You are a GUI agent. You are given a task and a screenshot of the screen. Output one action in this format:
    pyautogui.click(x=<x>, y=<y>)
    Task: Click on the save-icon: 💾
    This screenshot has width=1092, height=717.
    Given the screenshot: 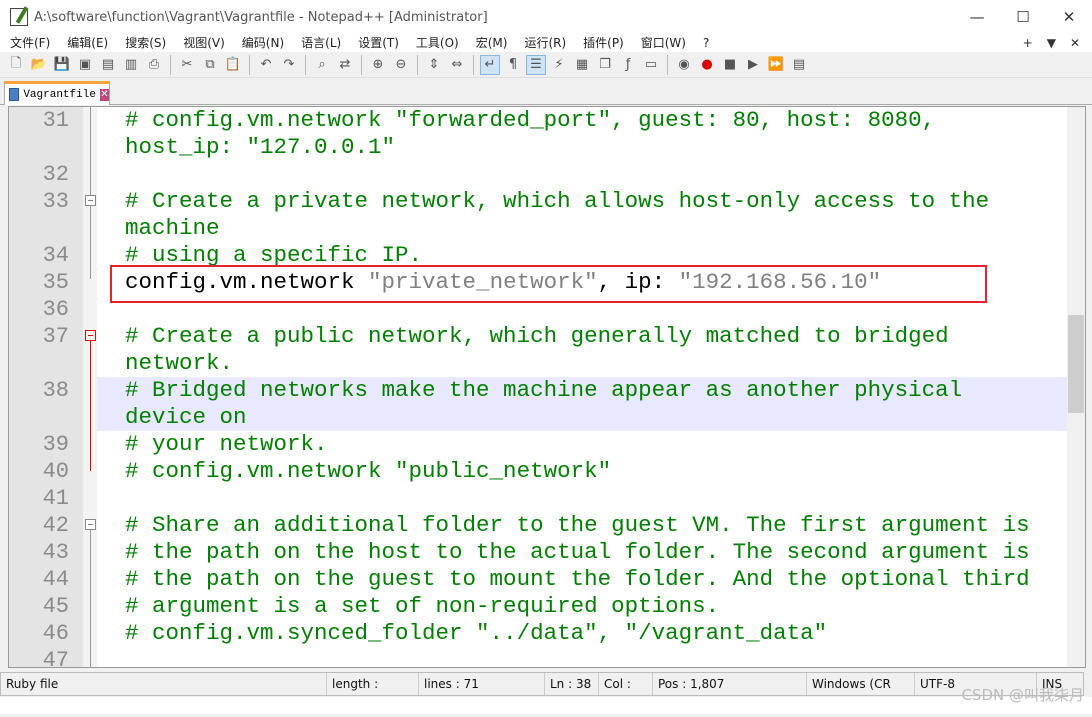 What is the action you would take?
    pyautogui.click(x=62, y=65)
    